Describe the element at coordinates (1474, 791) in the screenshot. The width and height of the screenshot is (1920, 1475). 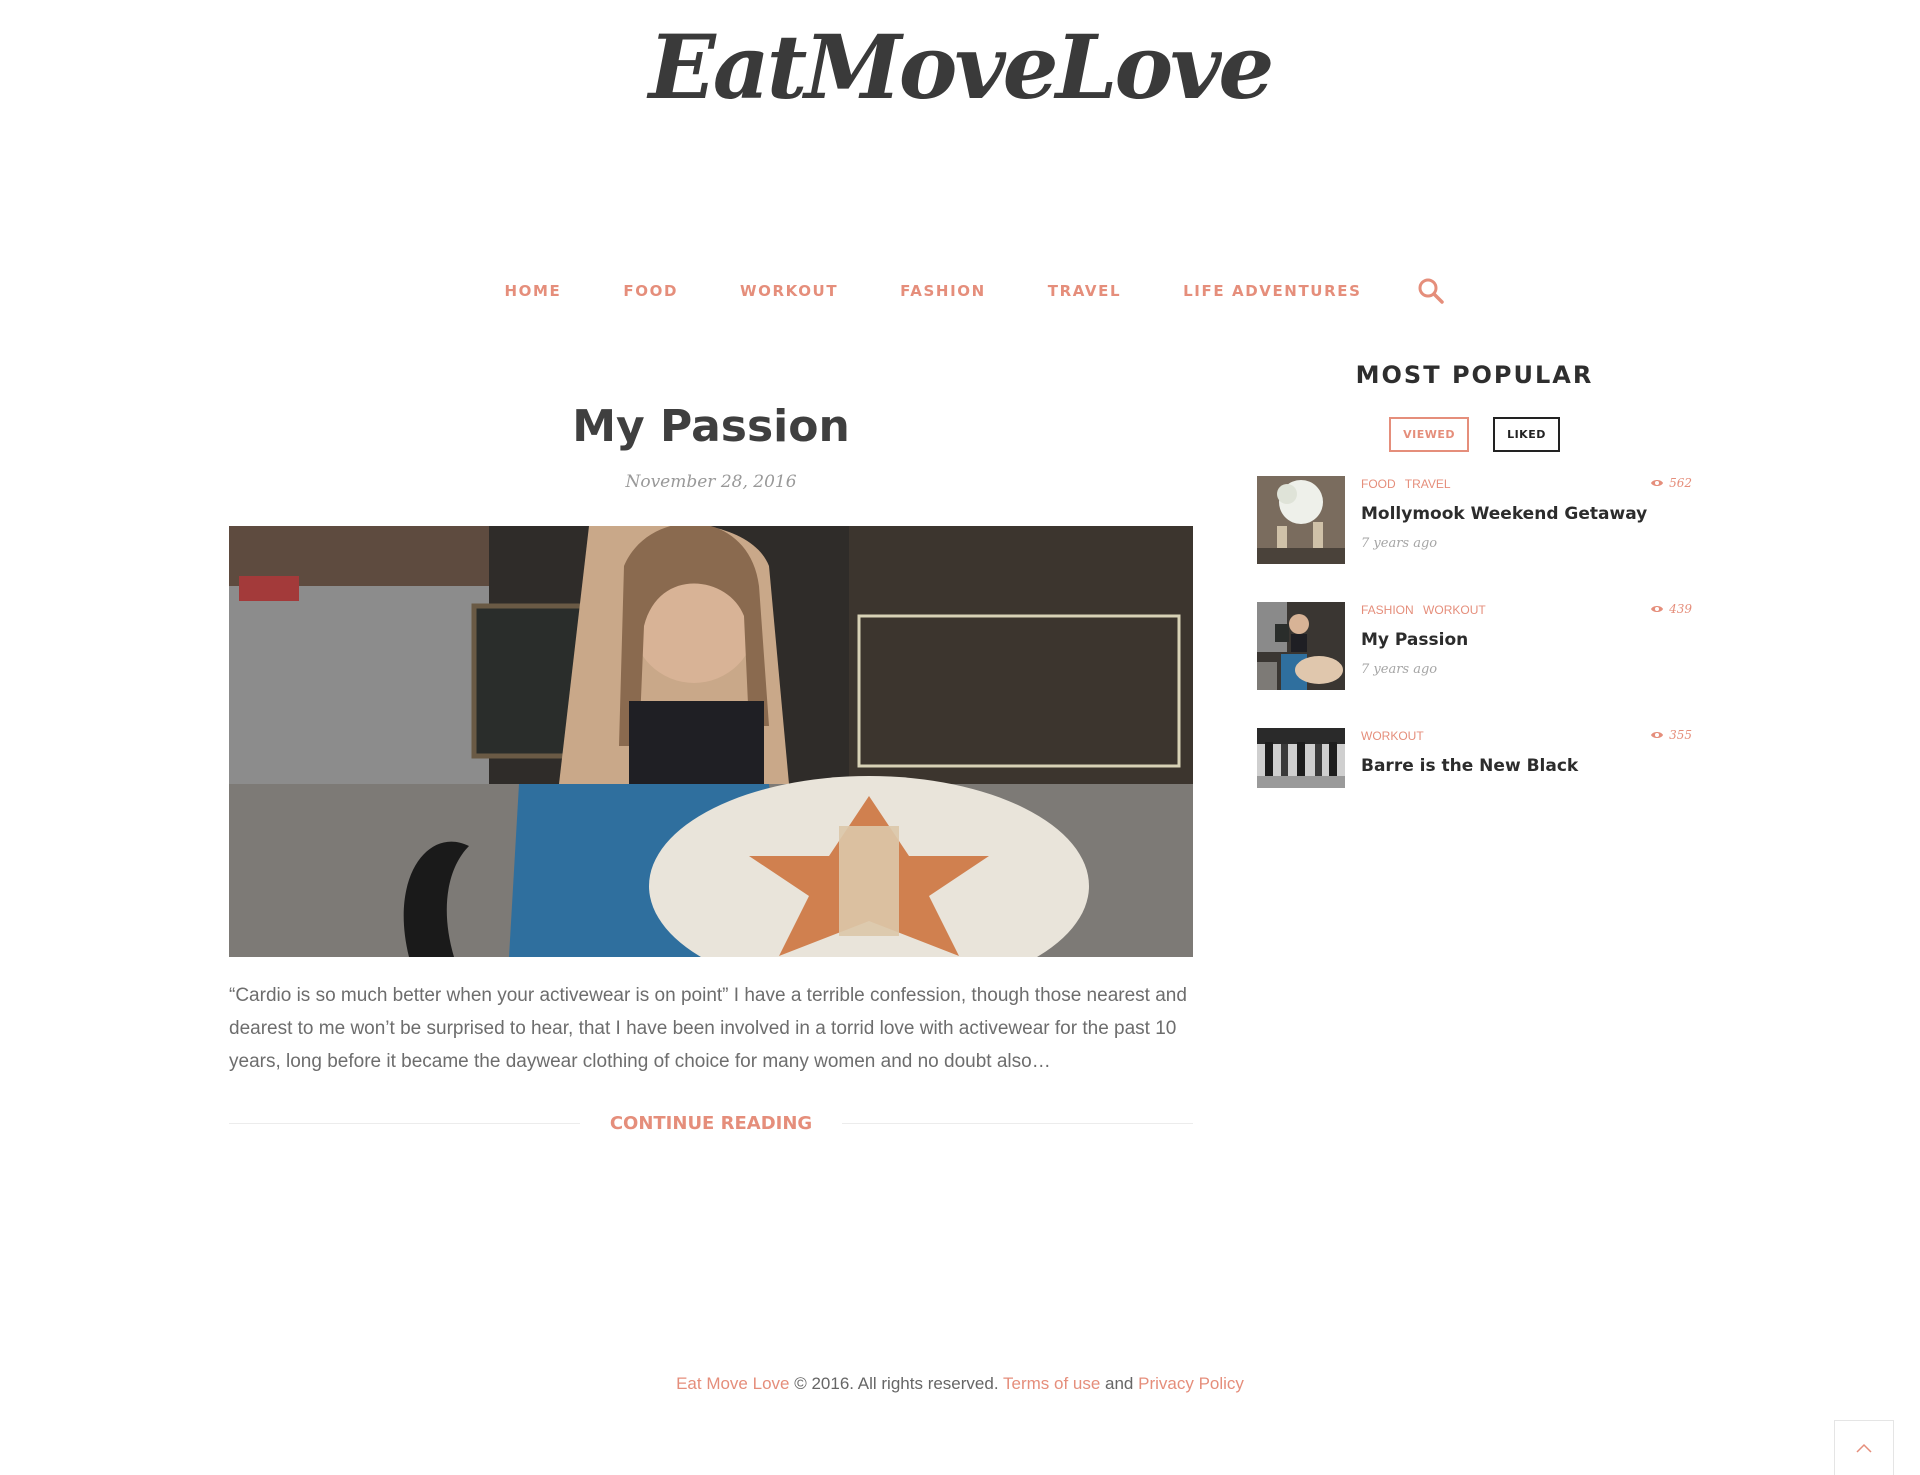
I see `list-item: WORKOUT 355 Barre is the New Black` at that location.